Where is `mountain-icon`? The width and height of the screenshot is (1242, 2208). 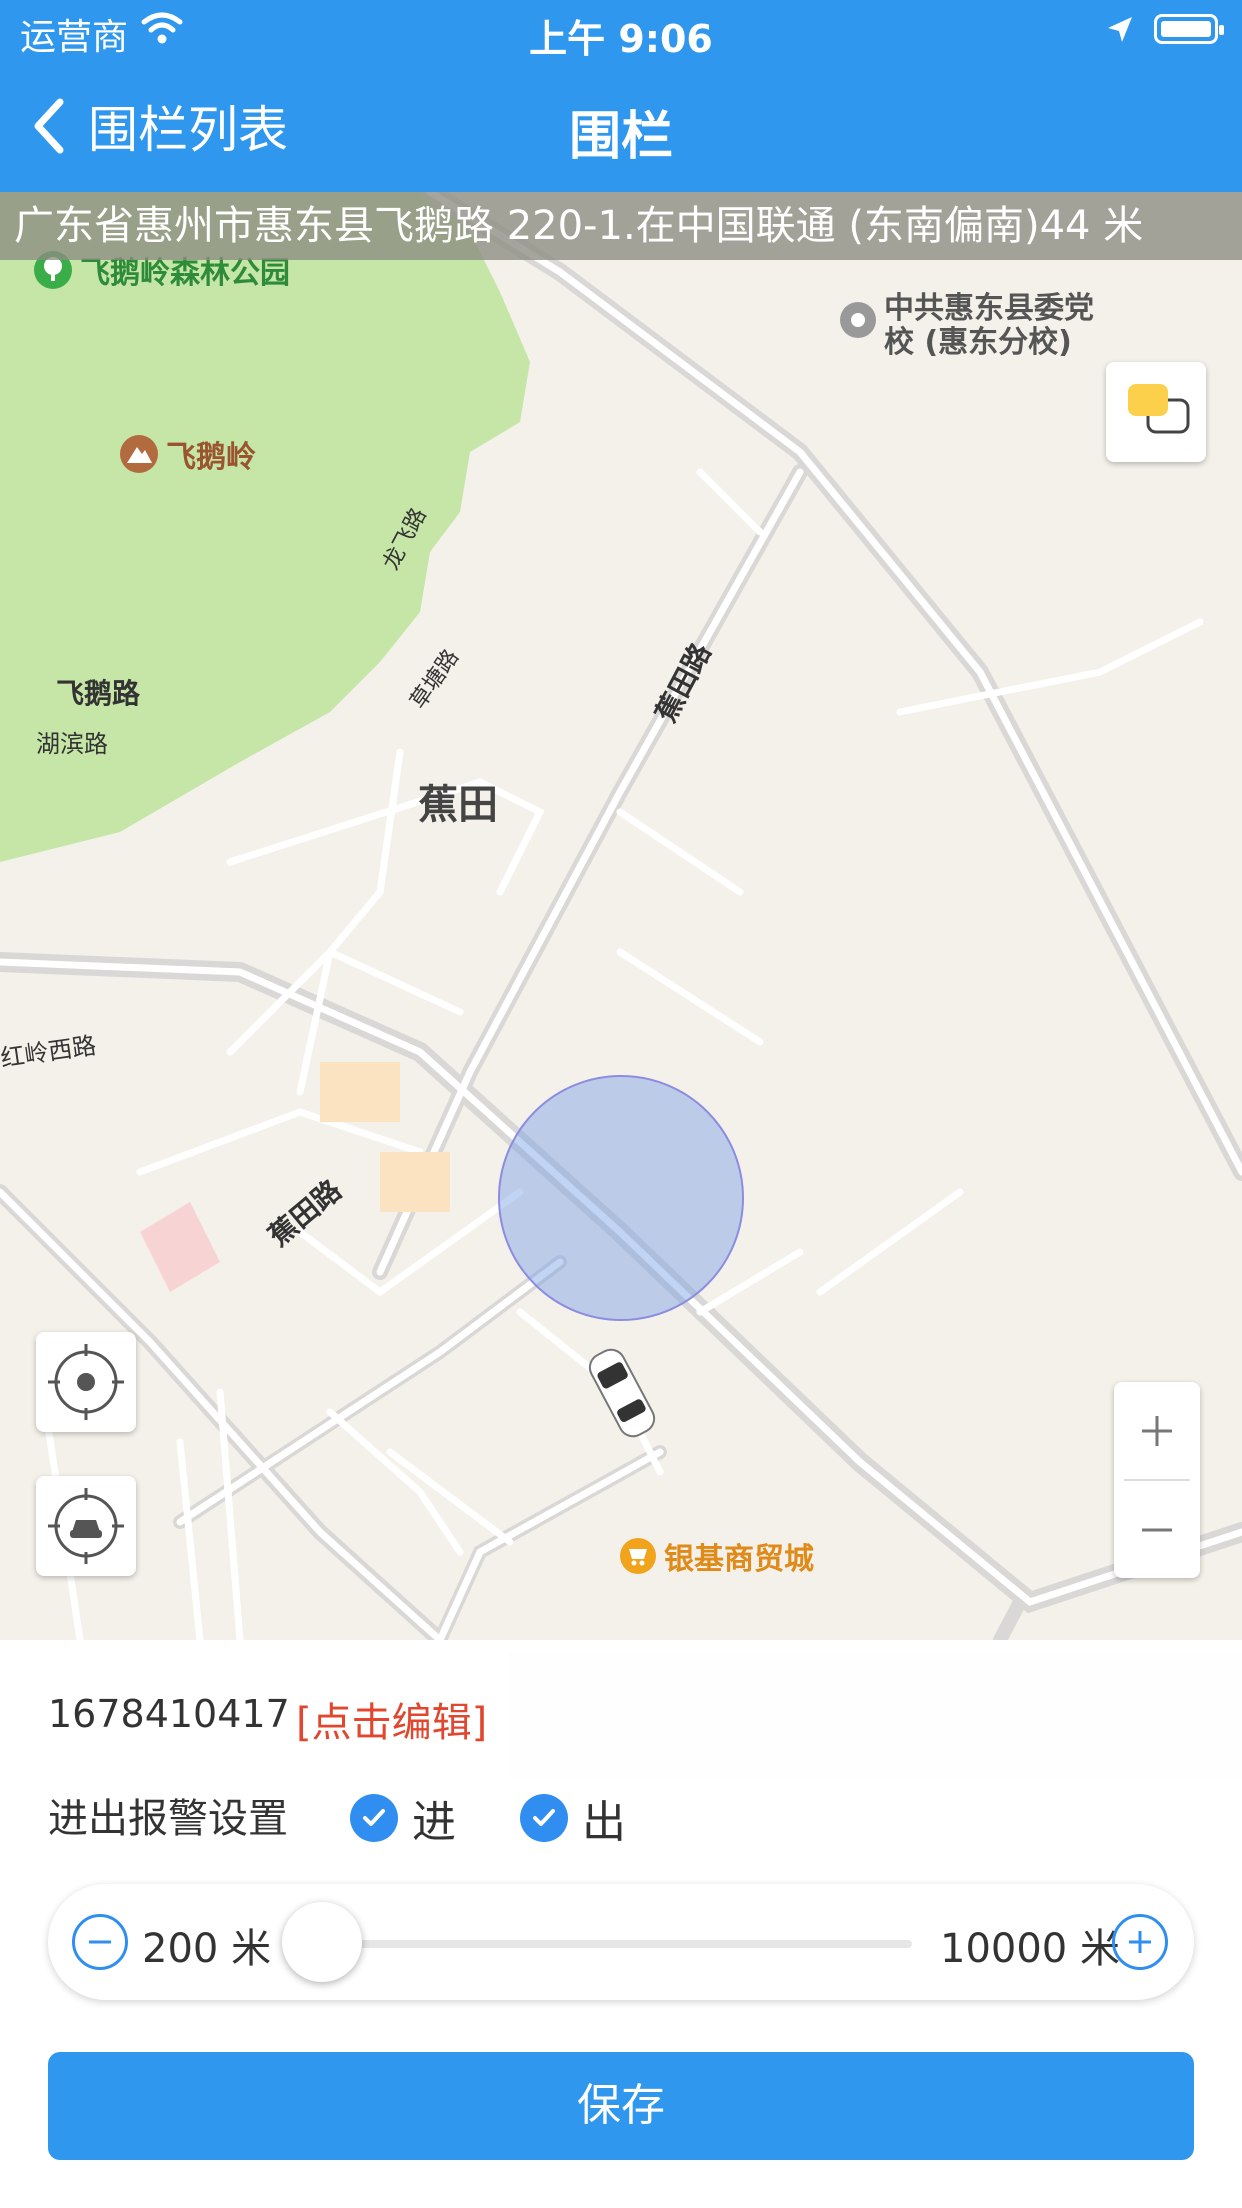
mountain-icon is located at coordinates (139, 454).